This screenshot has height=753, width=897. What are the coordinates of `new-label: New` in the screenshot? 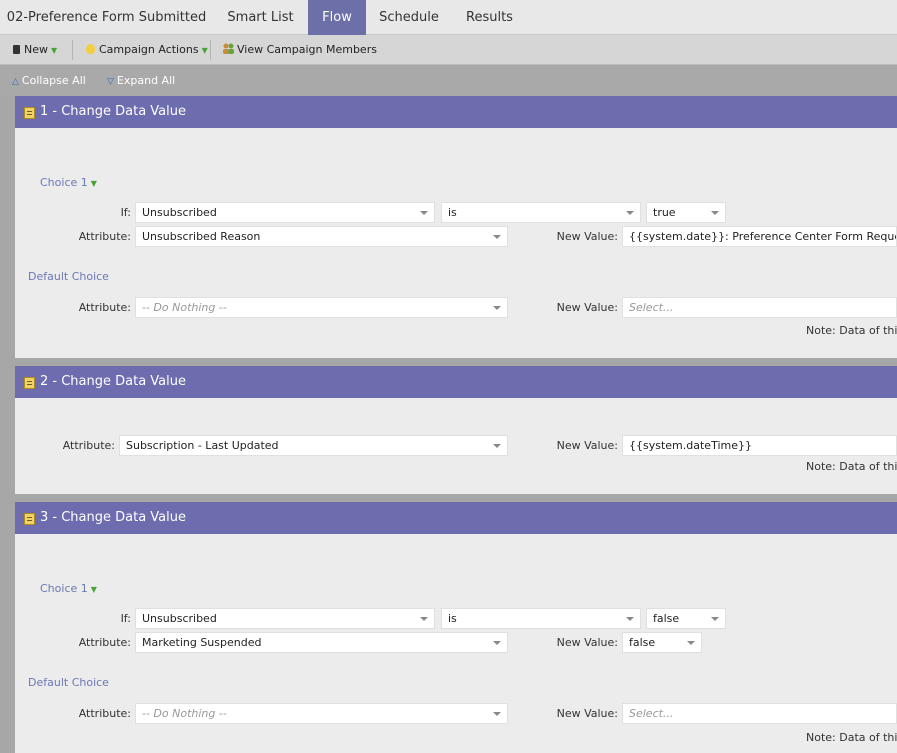 It's located at (36, 49).